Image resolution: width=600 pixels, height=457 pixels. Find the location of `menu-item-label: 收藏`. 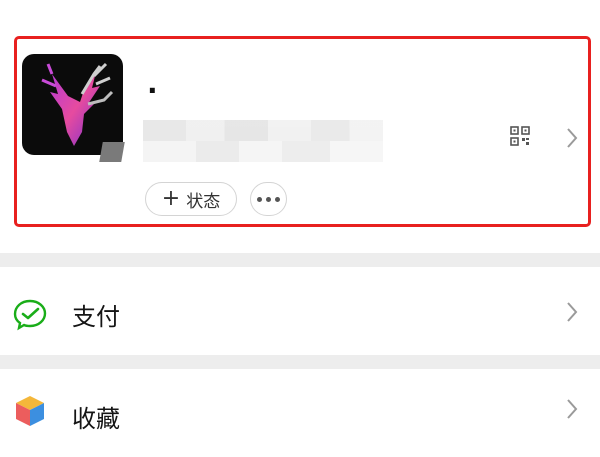

menu-item-label: 收藏 is located at coordinates (96, 419).